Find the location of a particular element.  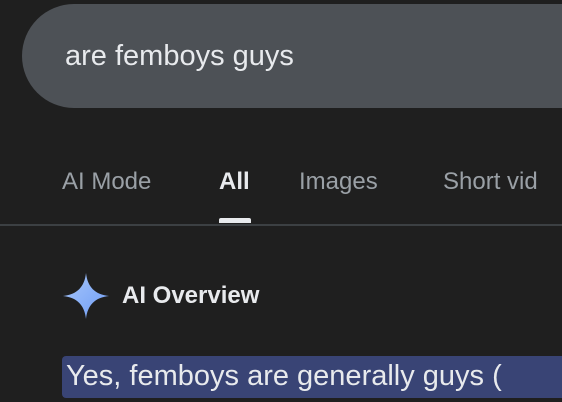

ai-overview-title: AI Overview is located at coordinates (191, 295).